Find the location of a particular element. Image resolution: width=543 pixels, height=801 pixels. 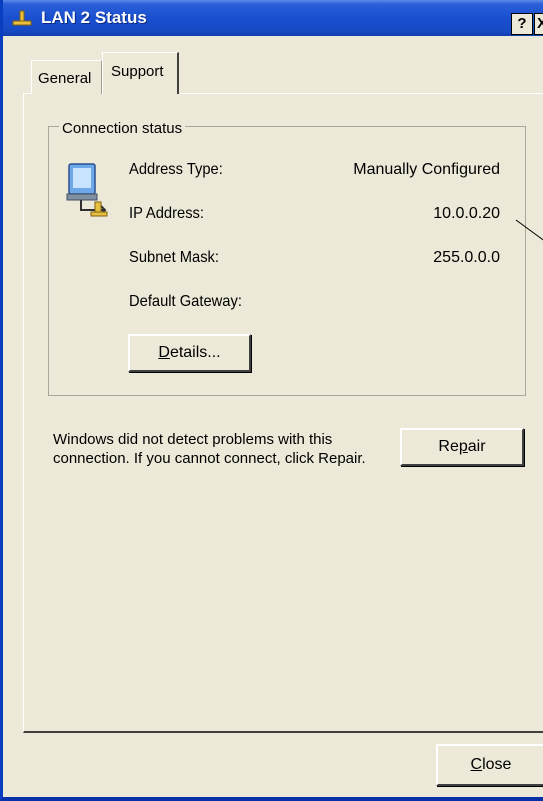

repair-label-rest: air is located at coordinates (476, 446).